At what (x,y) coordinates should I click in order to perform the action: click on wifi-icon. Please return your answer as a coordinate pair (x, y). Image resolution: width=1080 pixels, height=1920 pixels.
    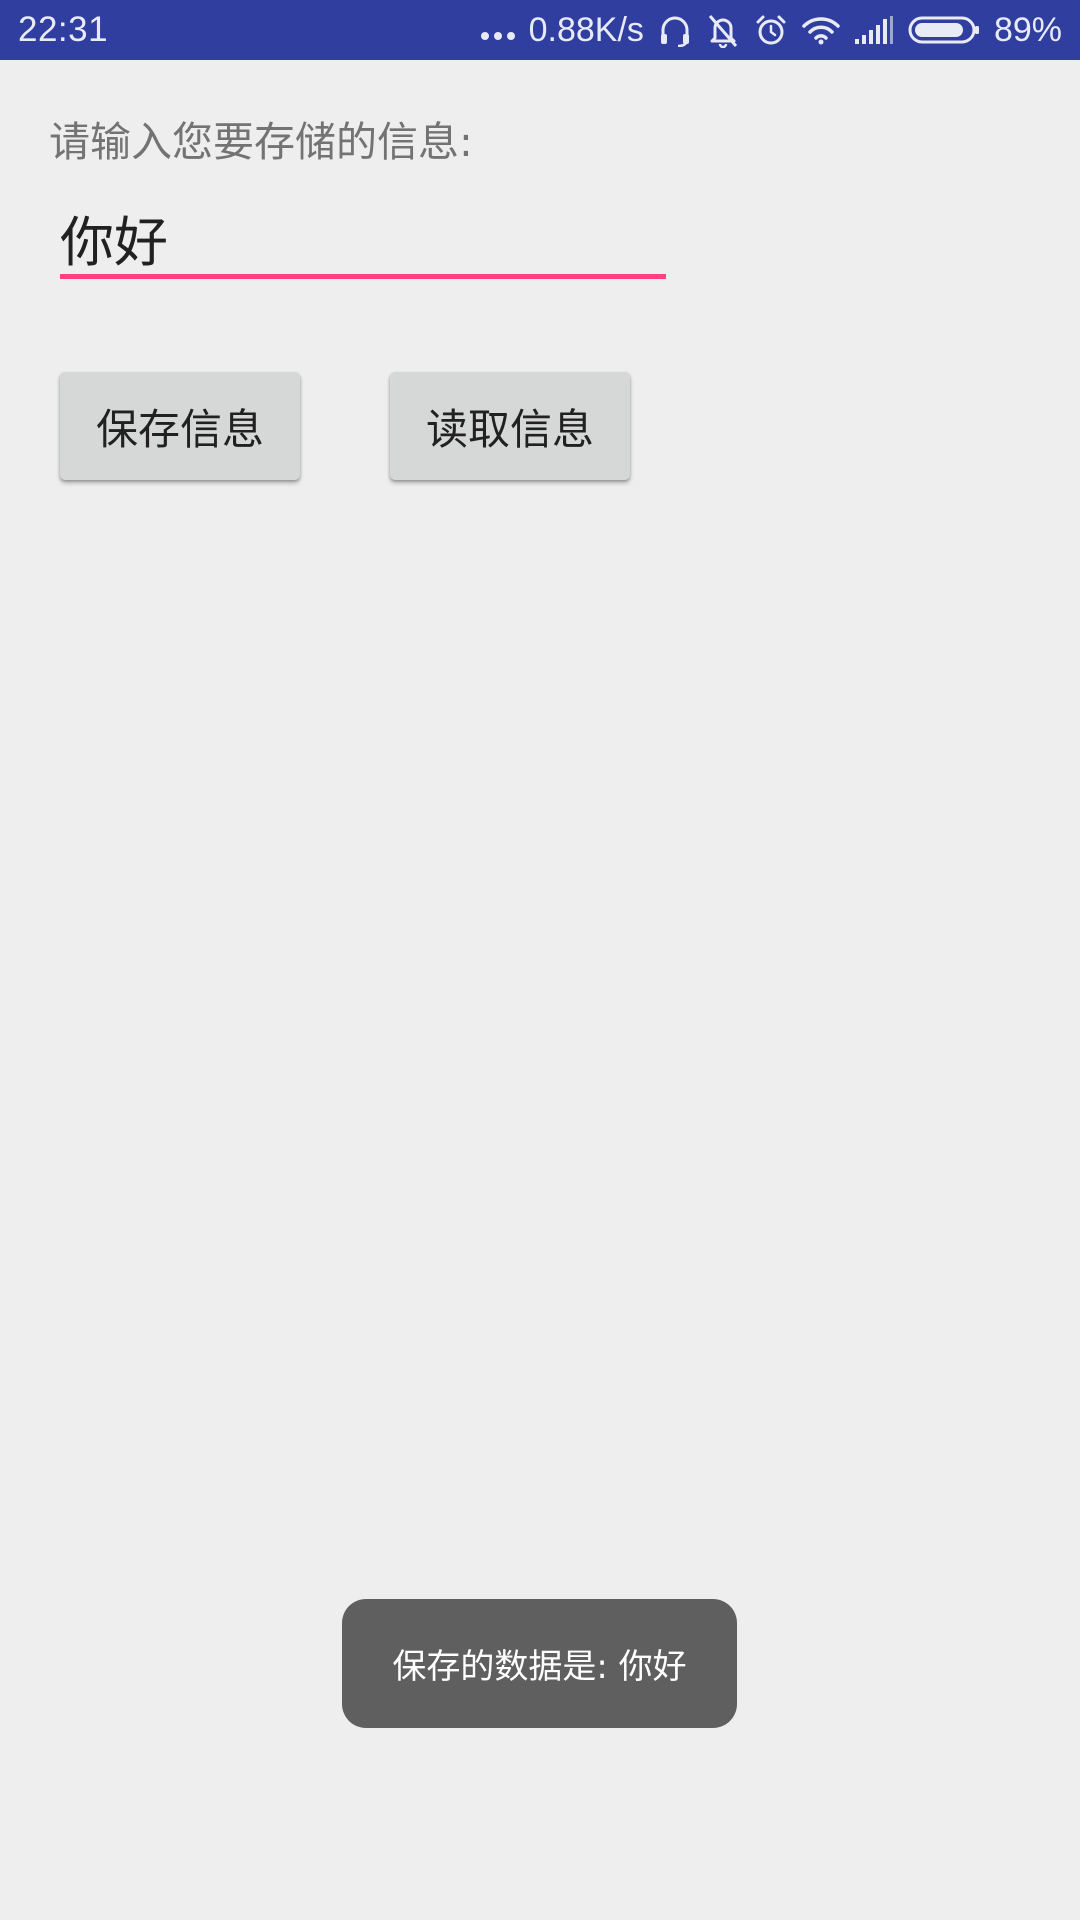
    Looking at the image, I should click on (821, 30).